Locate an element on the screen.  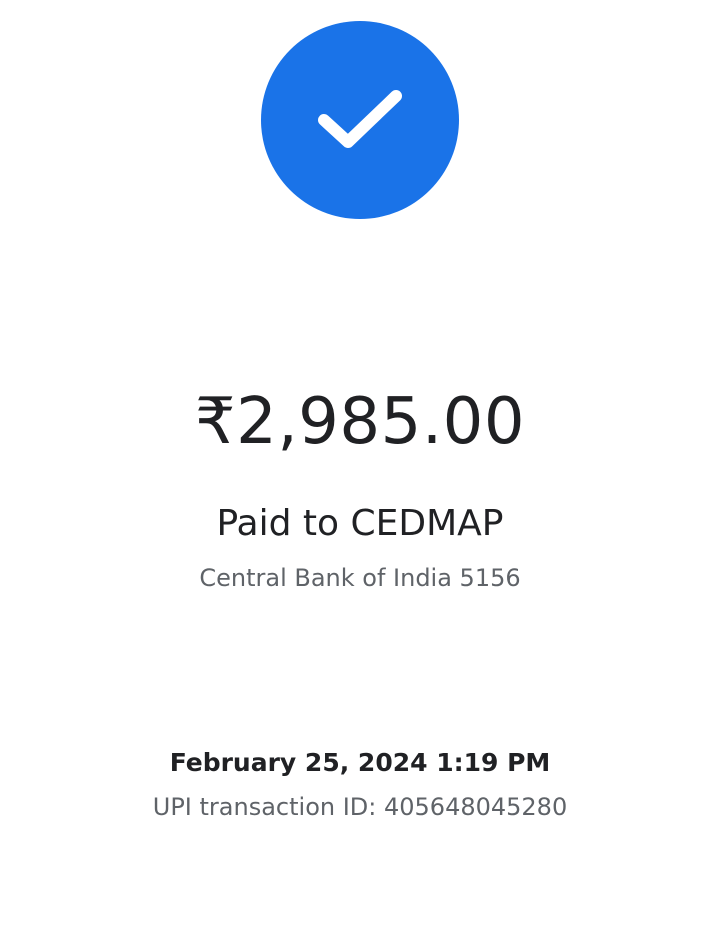
payment-amount: ₹2,985.00 is located at coordinates (360, 422).